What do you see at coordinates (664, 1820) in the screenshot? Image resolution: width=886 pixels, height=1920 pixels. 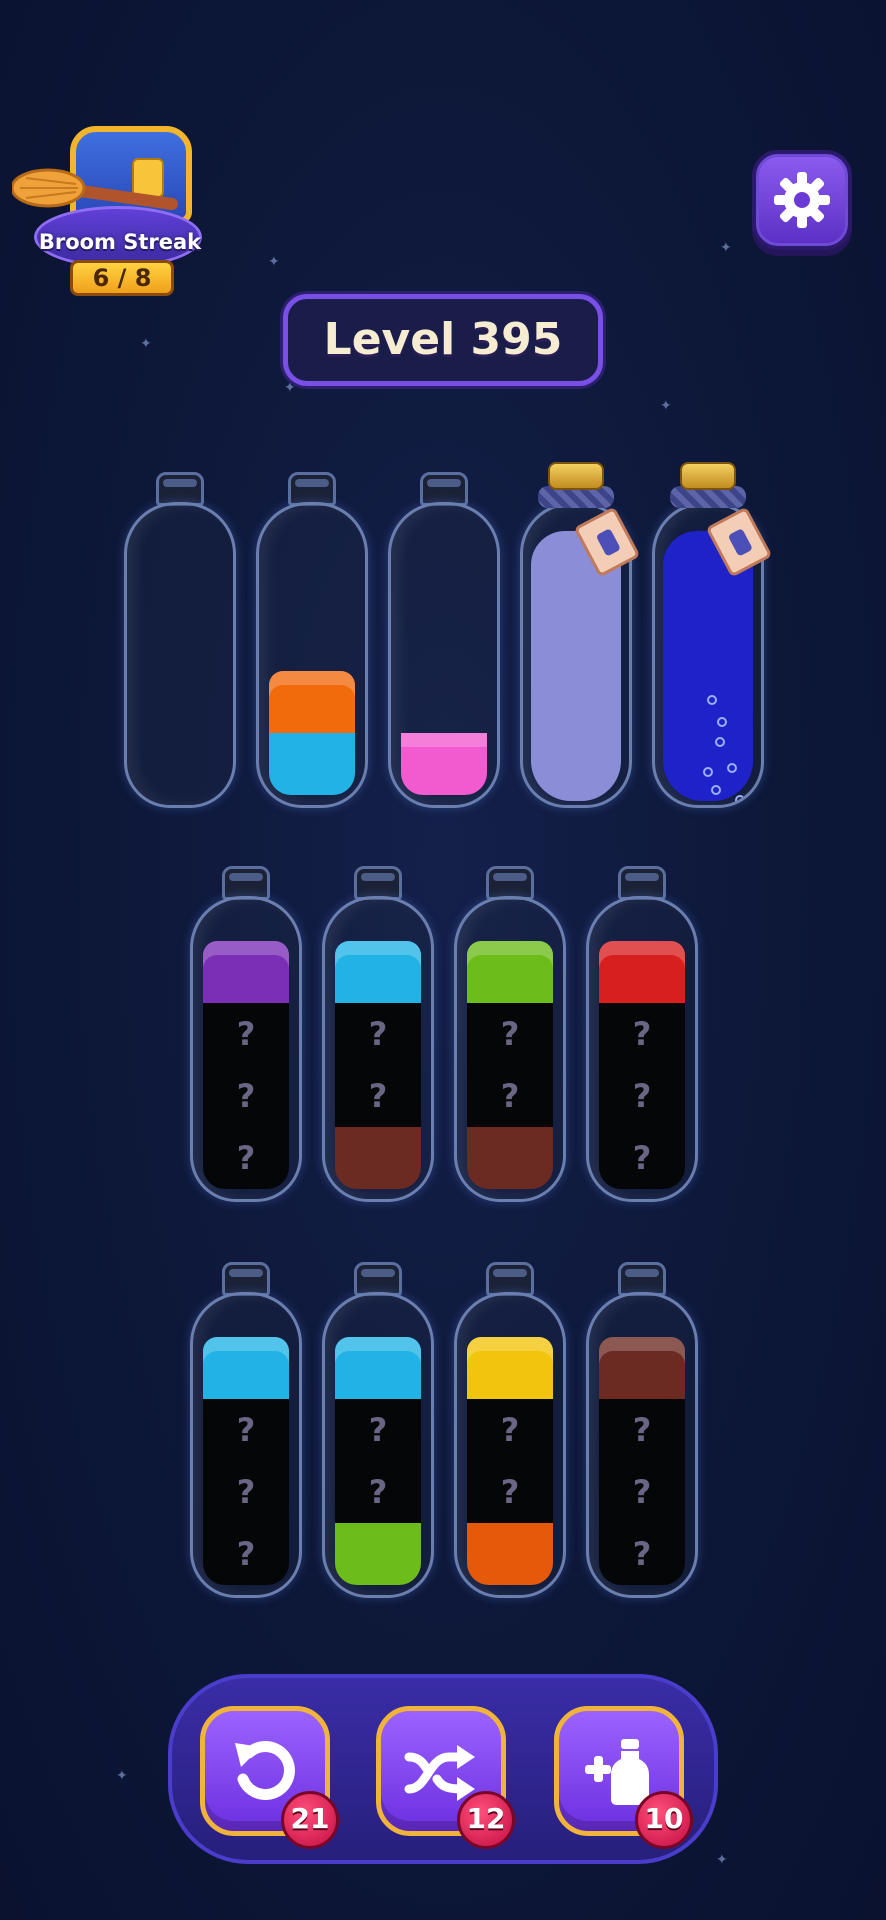 I see `add-bottle-count-badge: 10` at bounding box center [664, 1820].